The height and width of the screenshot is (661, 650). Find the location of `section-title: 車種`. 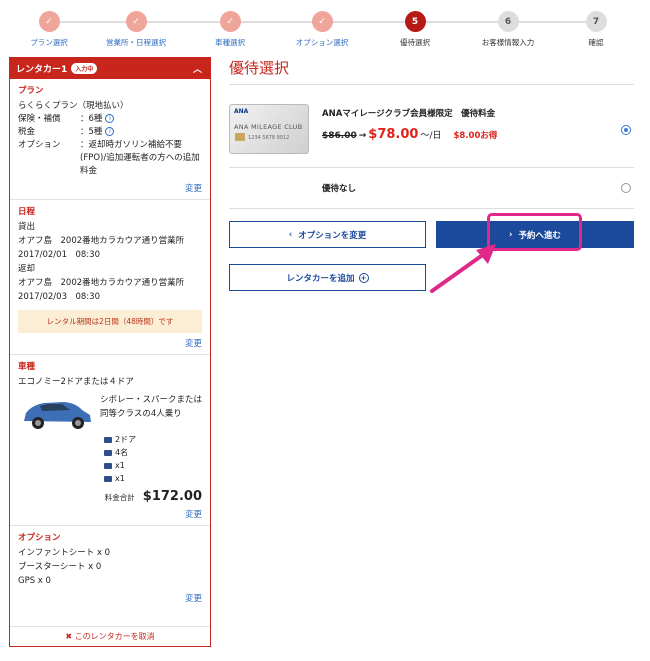

section-title: 車種 is located at coordinates (27, 367).